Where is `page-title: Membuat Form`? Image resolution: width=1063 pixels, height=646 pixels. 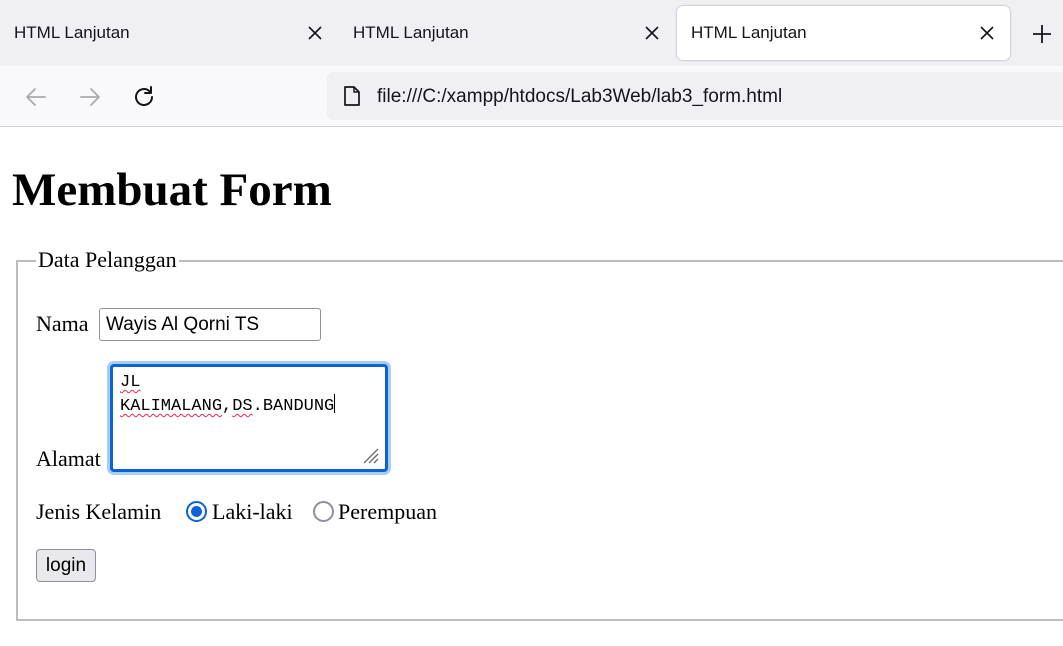 page-title: Membuat Form is located at coordinates (172, 190).